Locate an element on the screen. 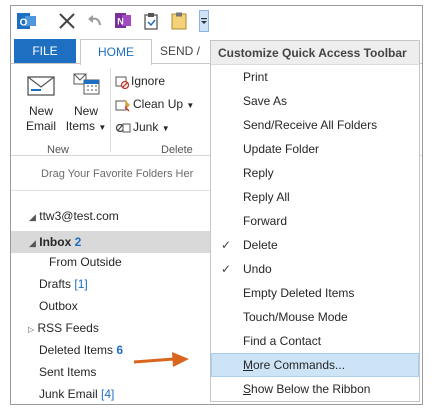  new-items-label-1: New is located at coordinates (85, 111).